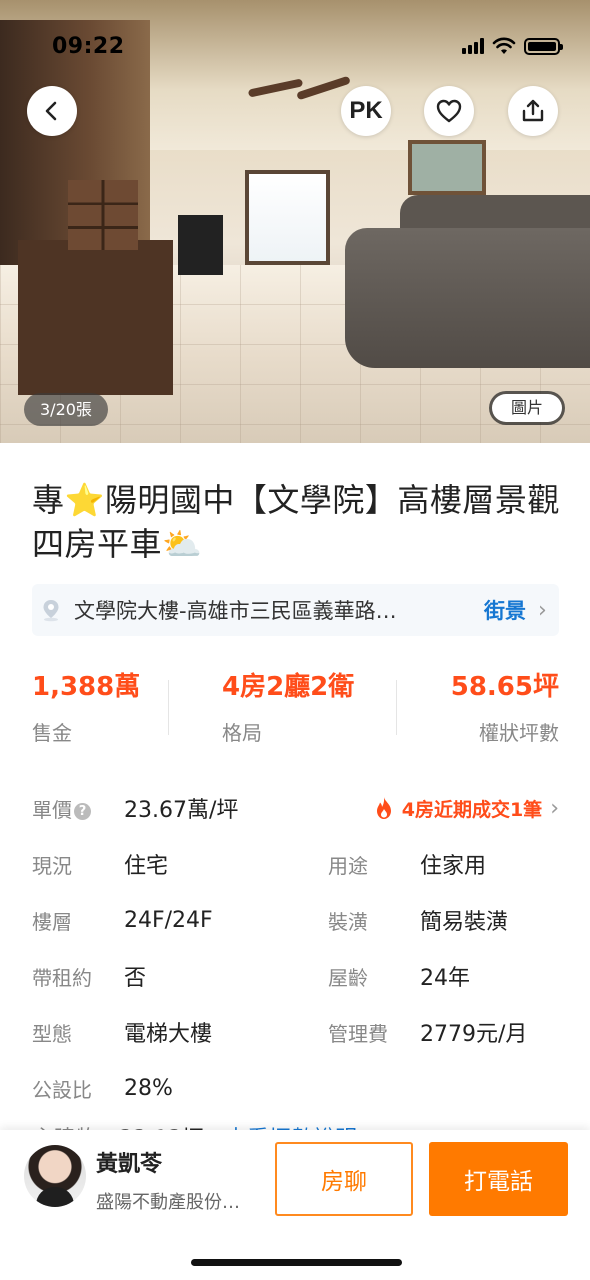 The image size is (590, 1280). Describe the element at coordinates (519, 733) in the screenshot. I see `stat-area-label: 權狀坪數` at that location.